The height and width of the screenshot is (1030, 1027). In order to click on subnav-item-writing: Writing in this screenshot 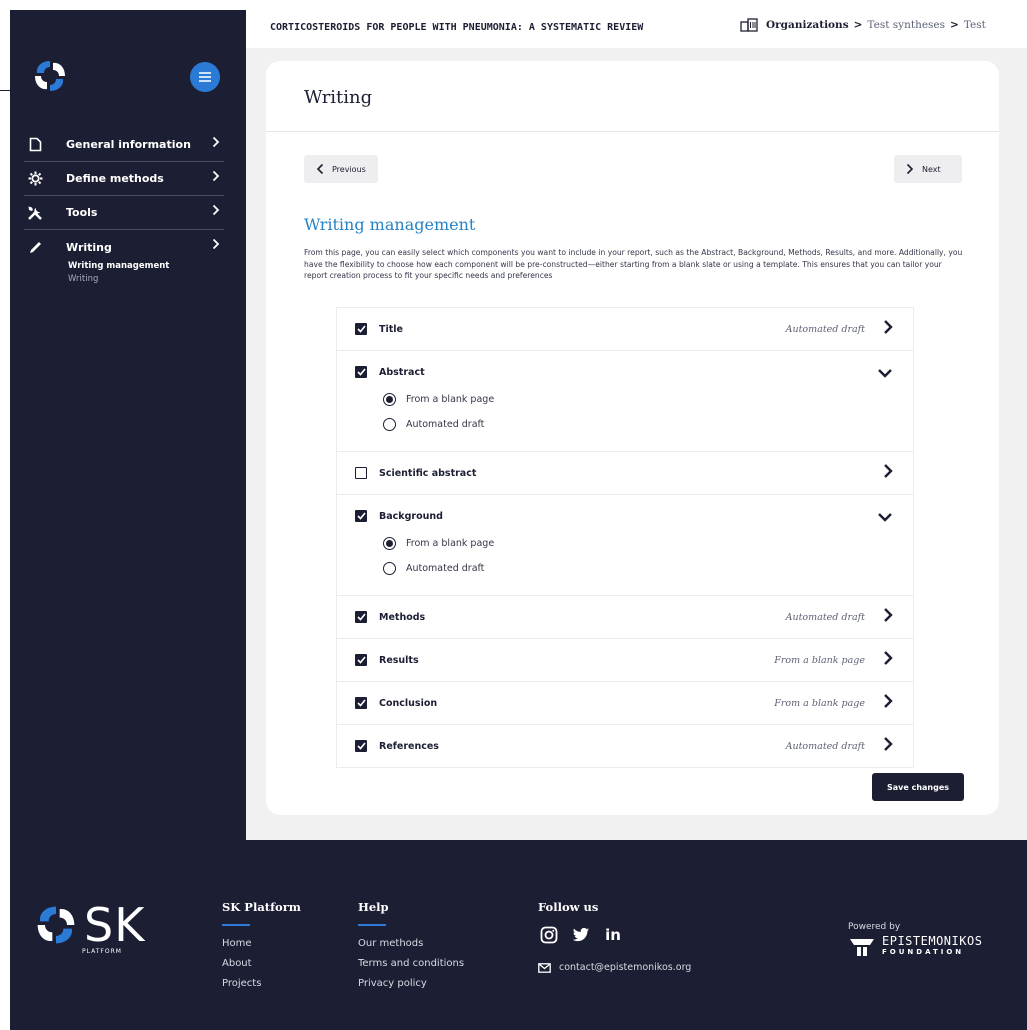, I will do `click(146, 279)`.